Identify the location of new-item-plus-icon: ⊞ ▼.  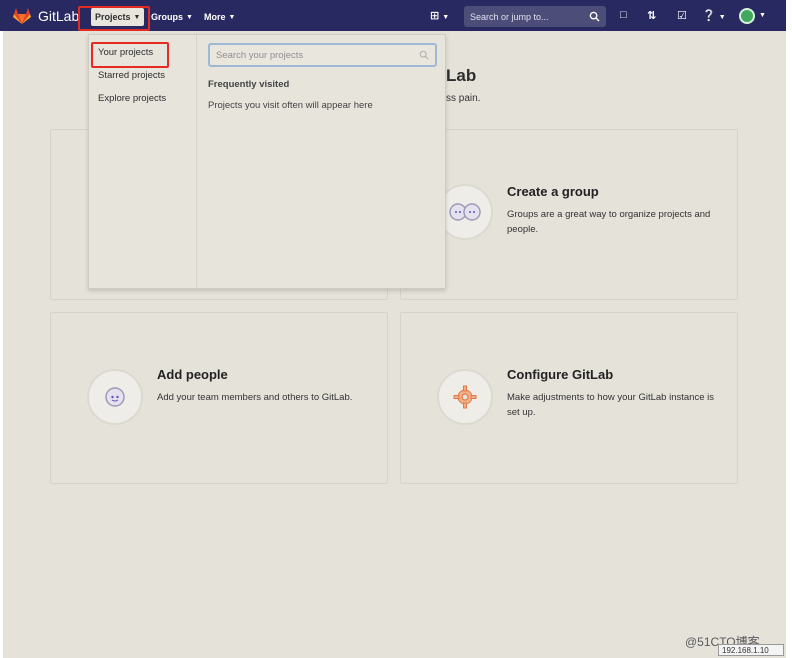
(439, 15).